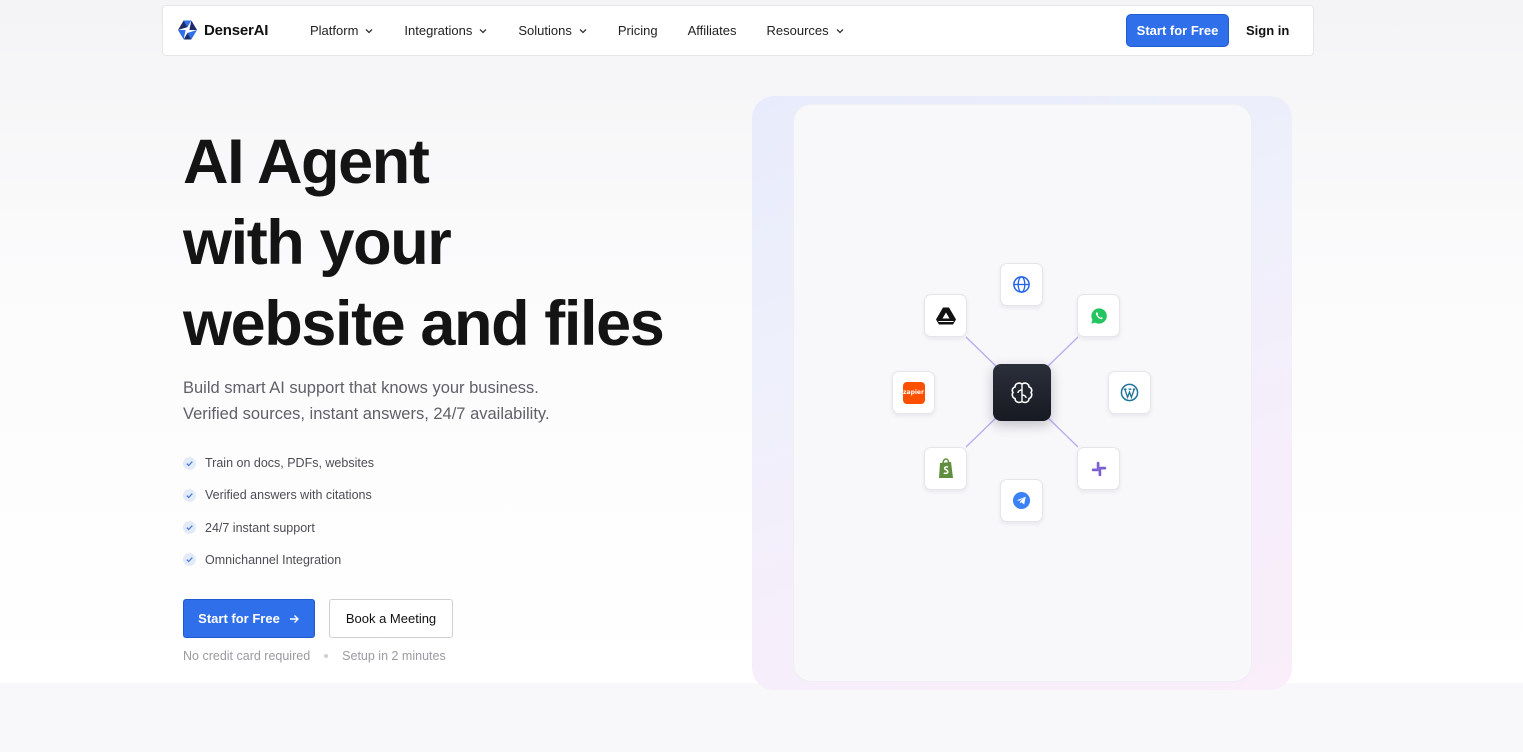  I want to click on shopify-icon, so click(945, 467).